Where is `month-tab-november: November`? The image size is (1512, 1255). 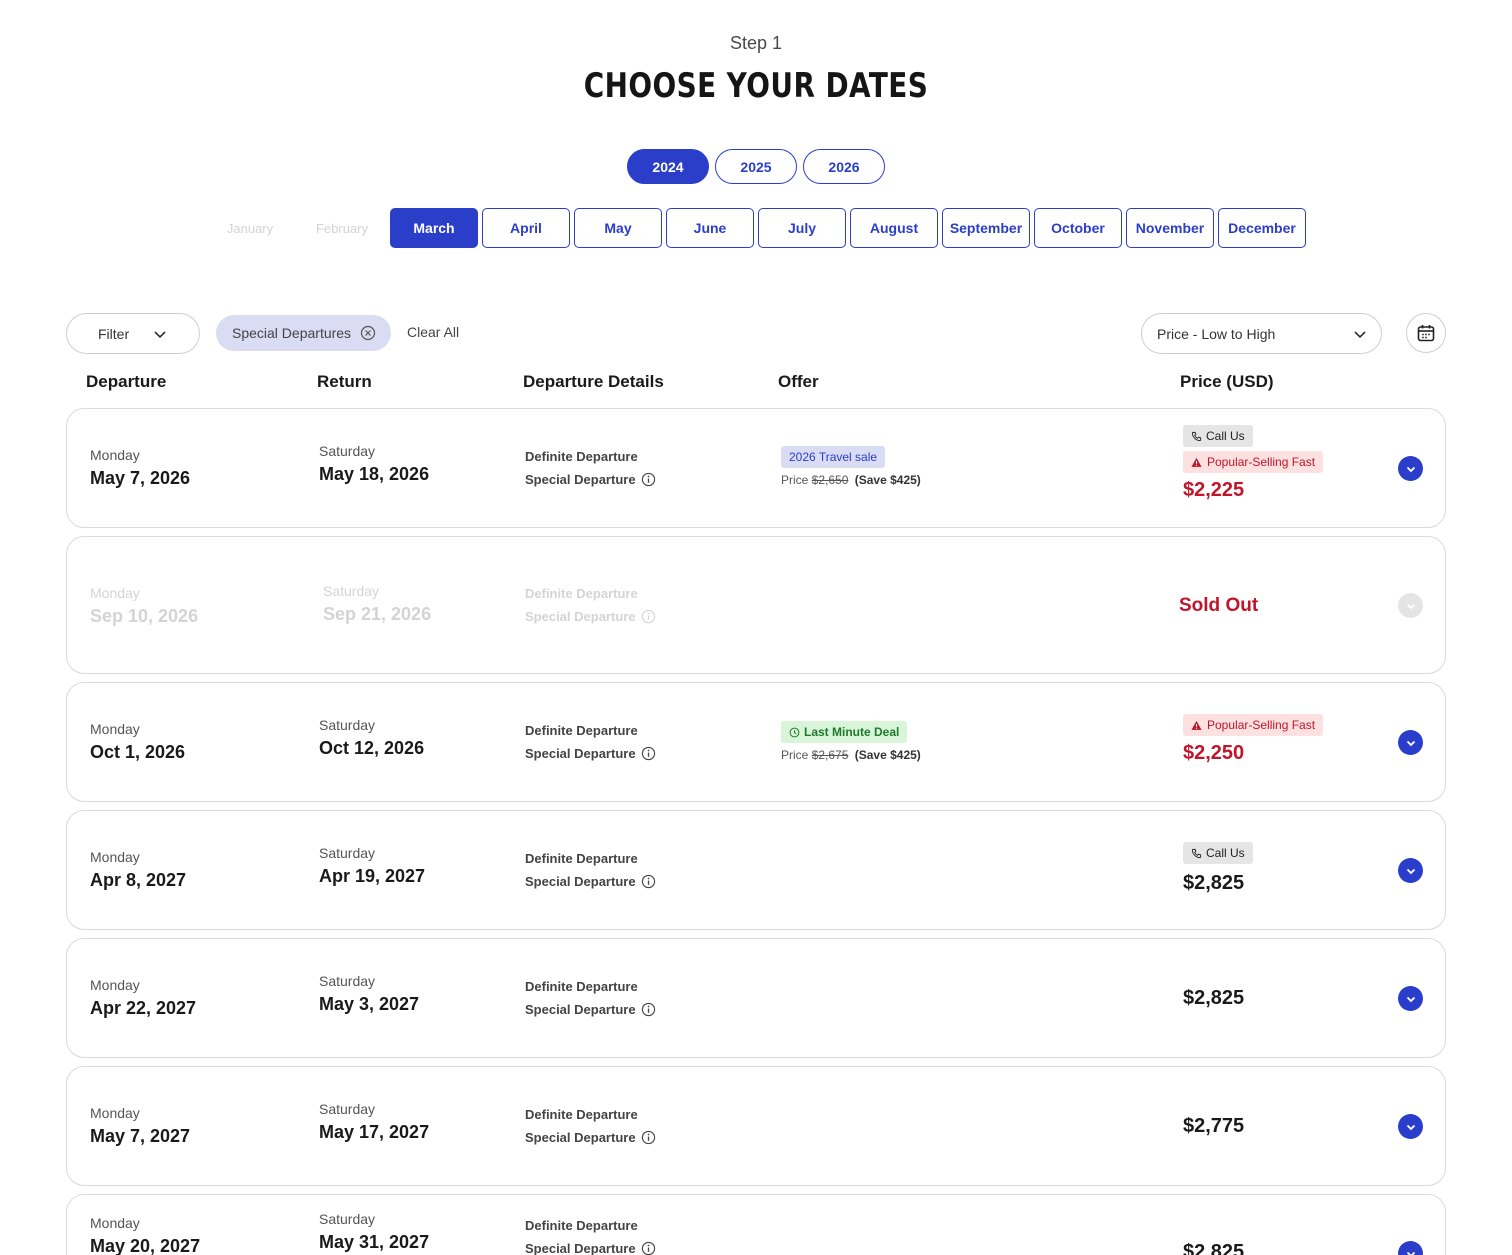 month-tab-november: November is located at coordinates (1170, 228).